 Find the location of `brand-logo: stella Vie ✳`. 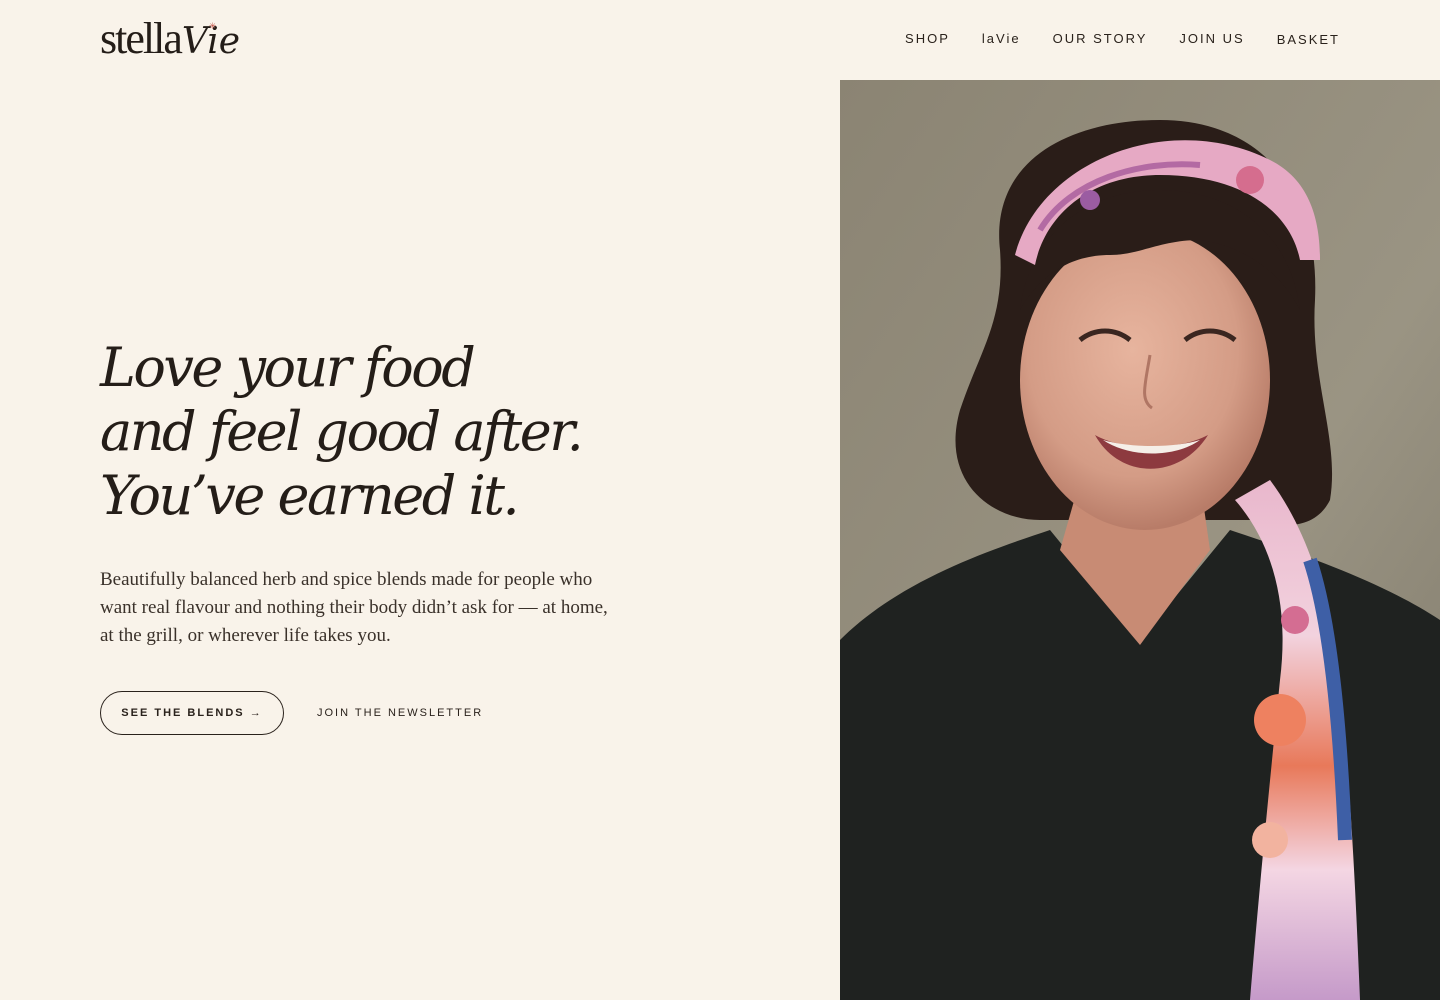

brand-logo: stella Vie ✳ is located at coordinates (170, 39).